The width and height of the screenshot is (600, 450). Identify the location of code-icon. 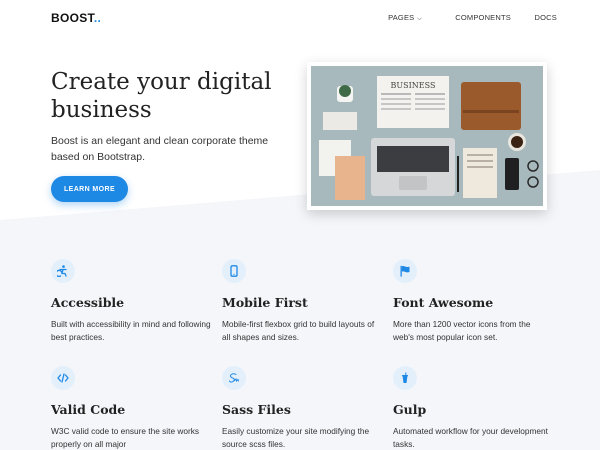
(63, 378).